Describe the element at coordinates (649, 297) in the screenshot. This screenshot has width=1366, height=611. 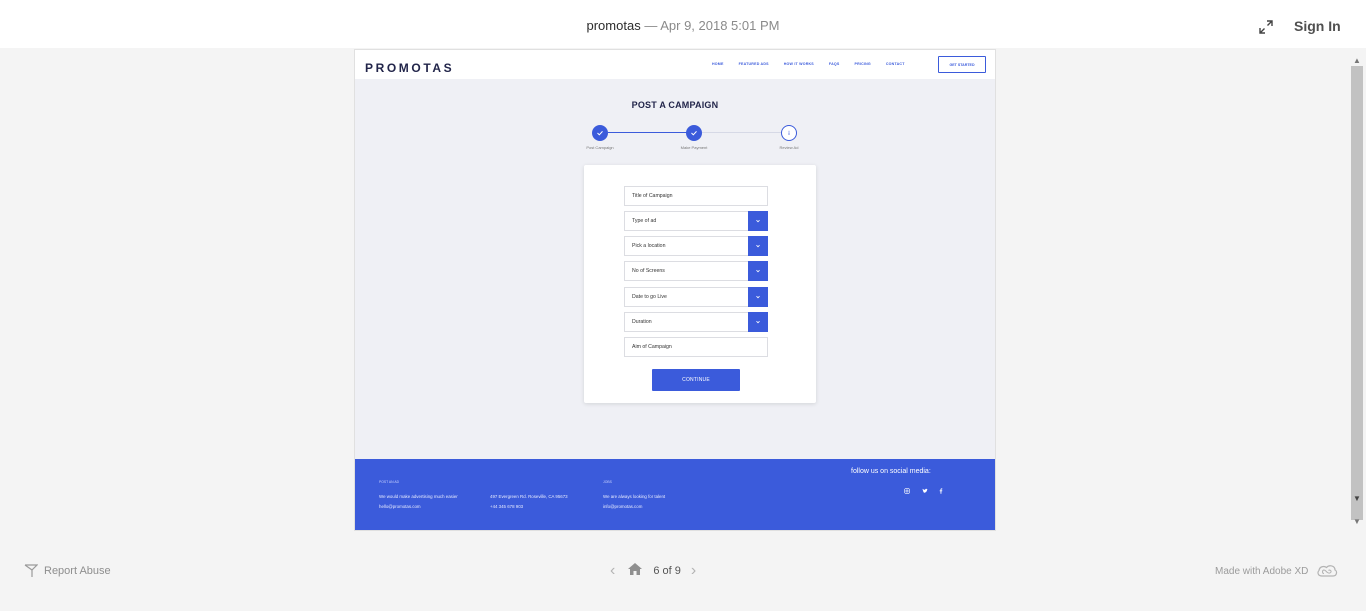
I see `field-label: Date to go Live` at that location.